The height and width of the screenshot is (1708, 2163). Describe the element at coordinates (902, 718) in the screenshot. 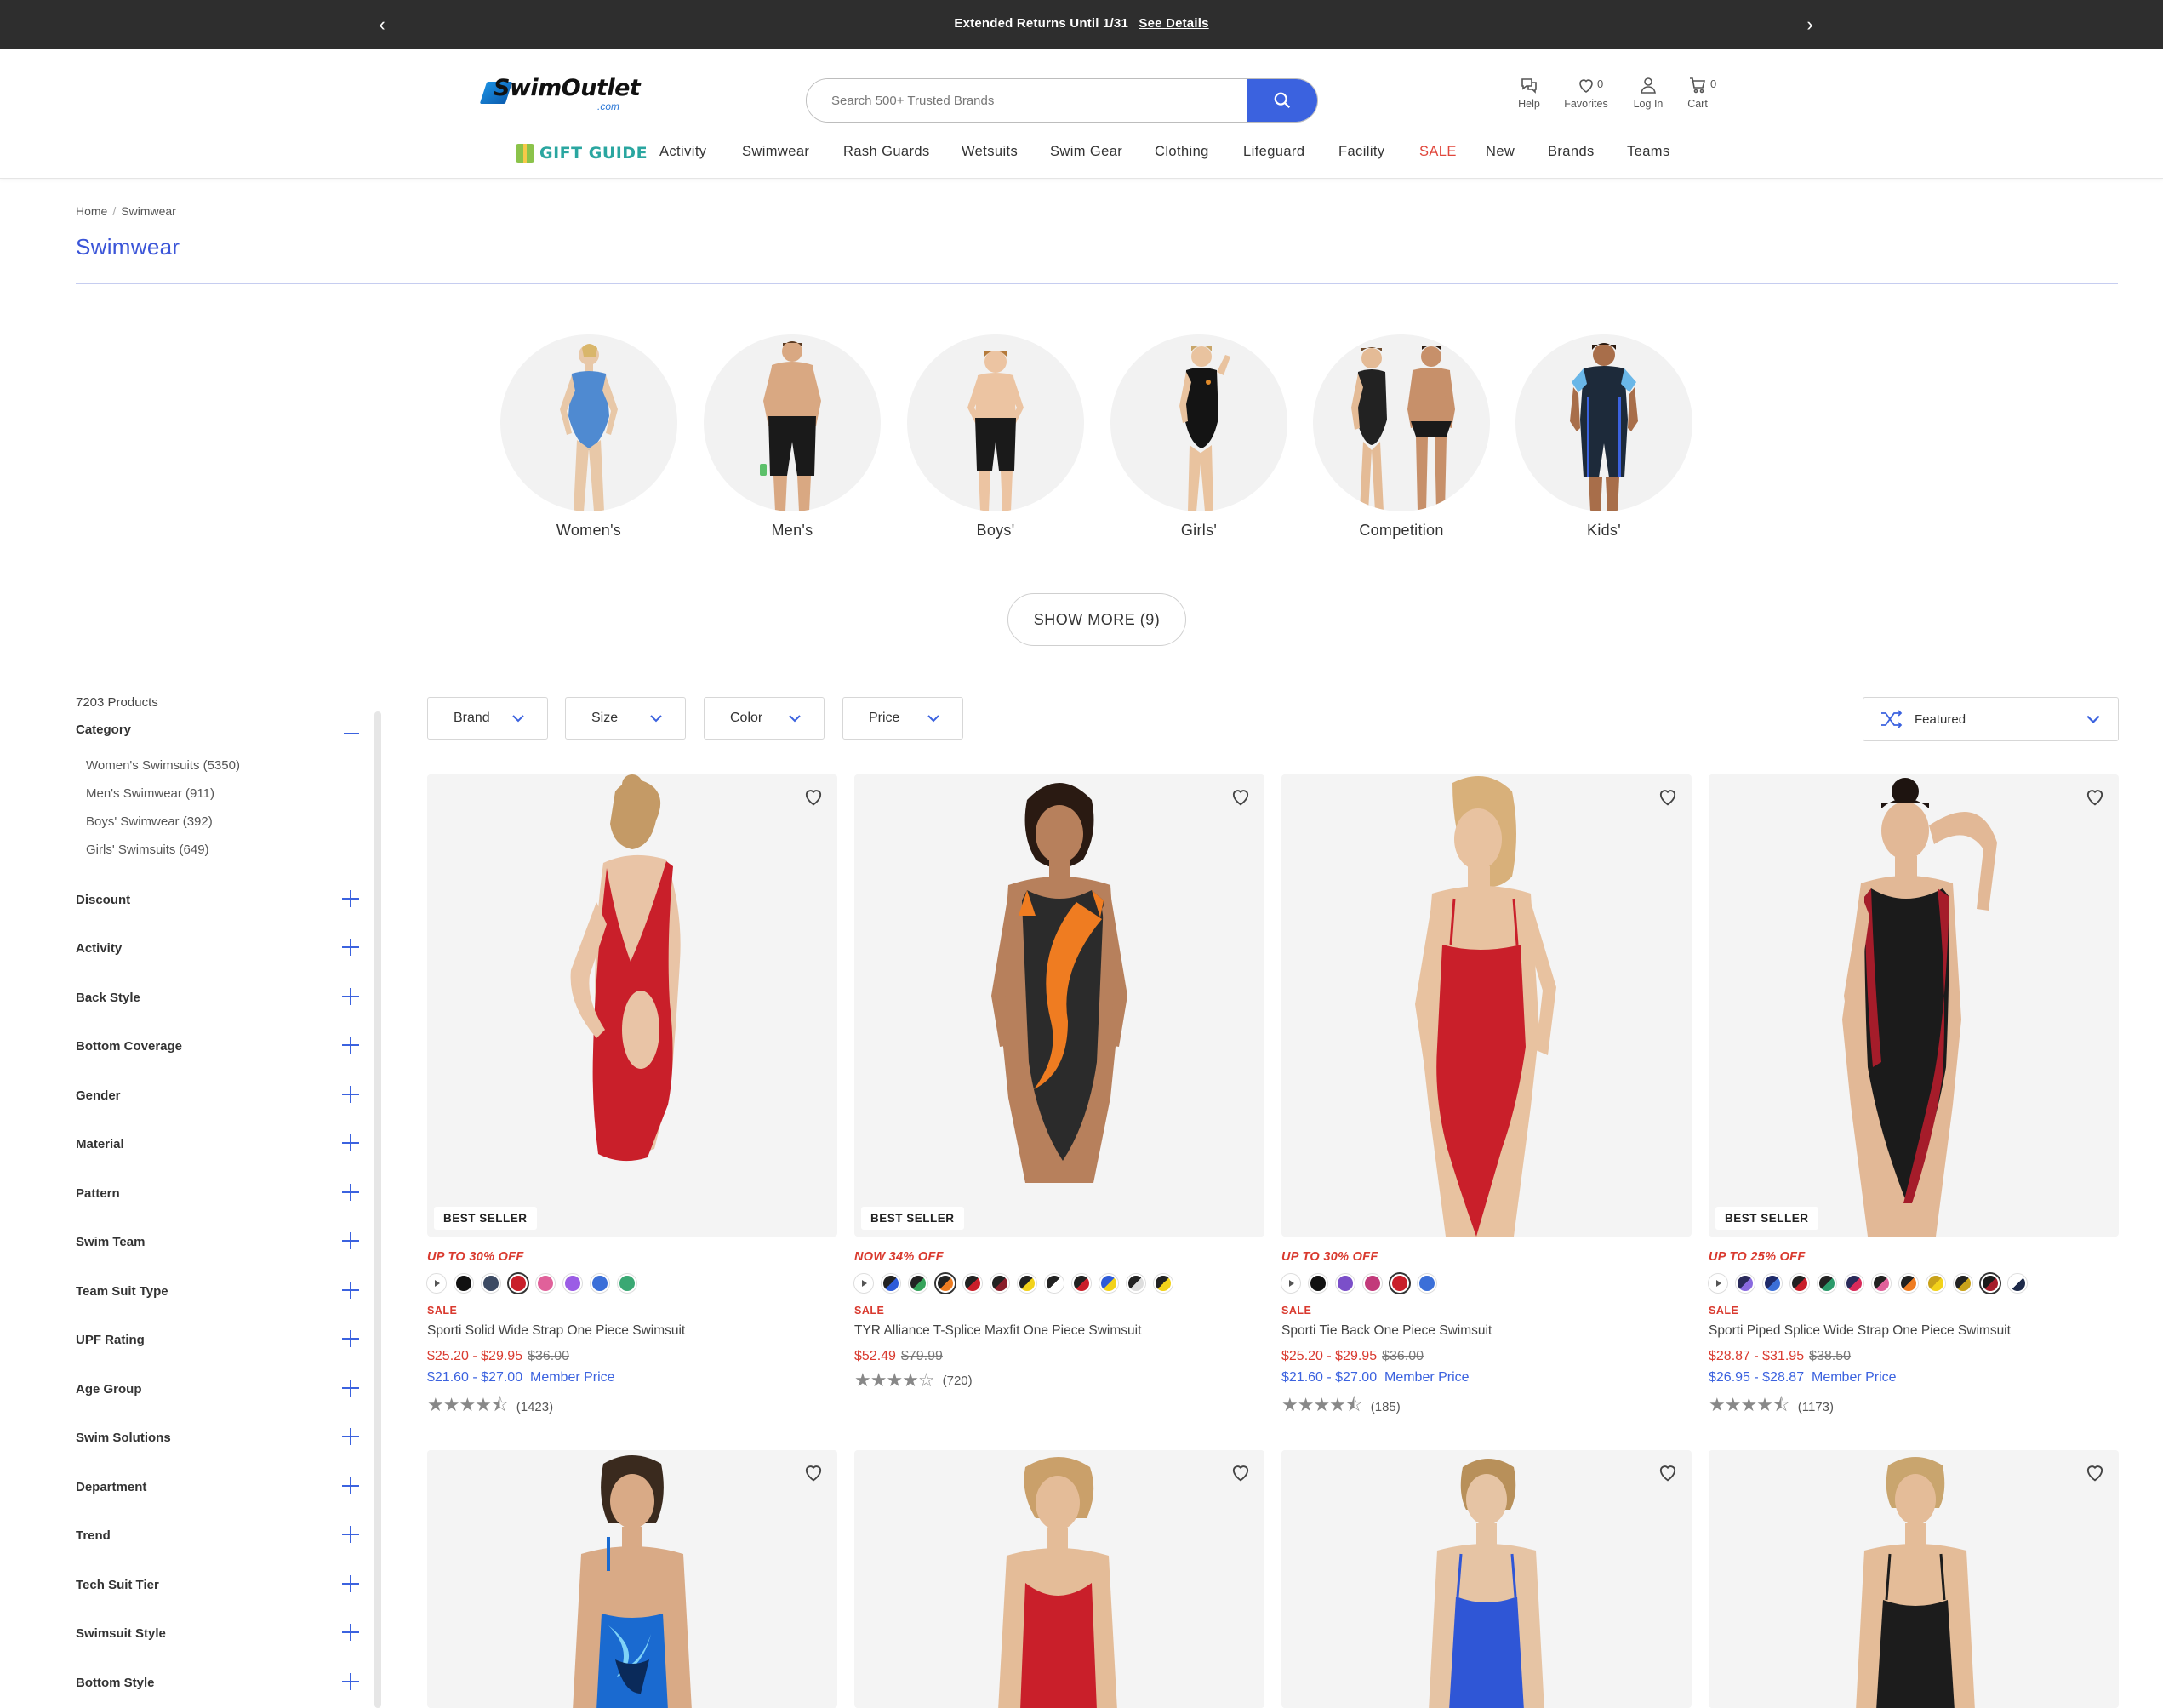

I see `price-filter-dropdown: Price` at that location.